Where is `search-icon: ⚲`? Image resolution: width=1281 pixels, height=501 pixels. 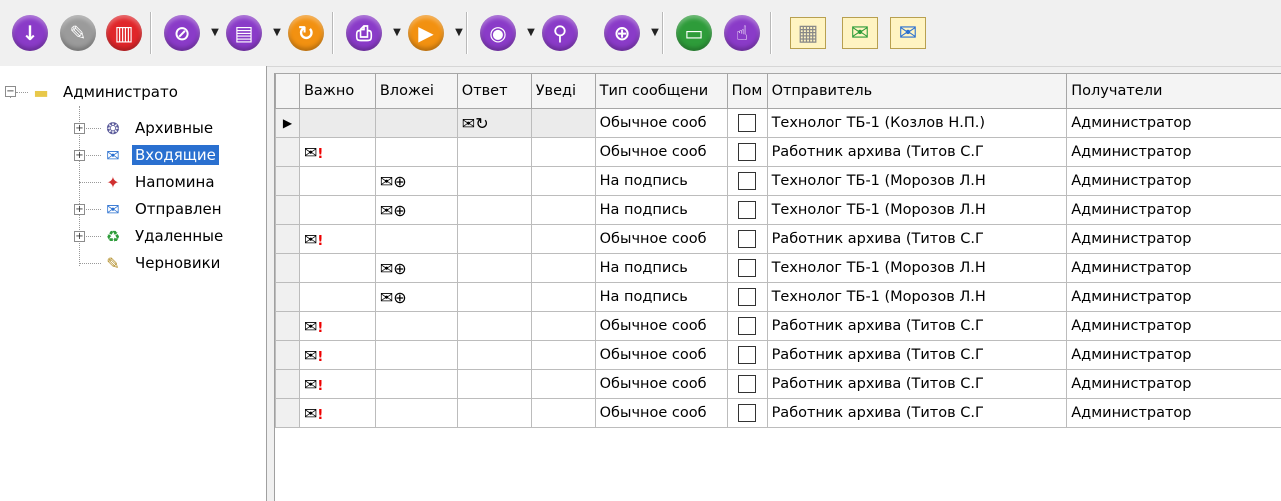
search-icon: ⚲ is located at coordinates (560, 33).